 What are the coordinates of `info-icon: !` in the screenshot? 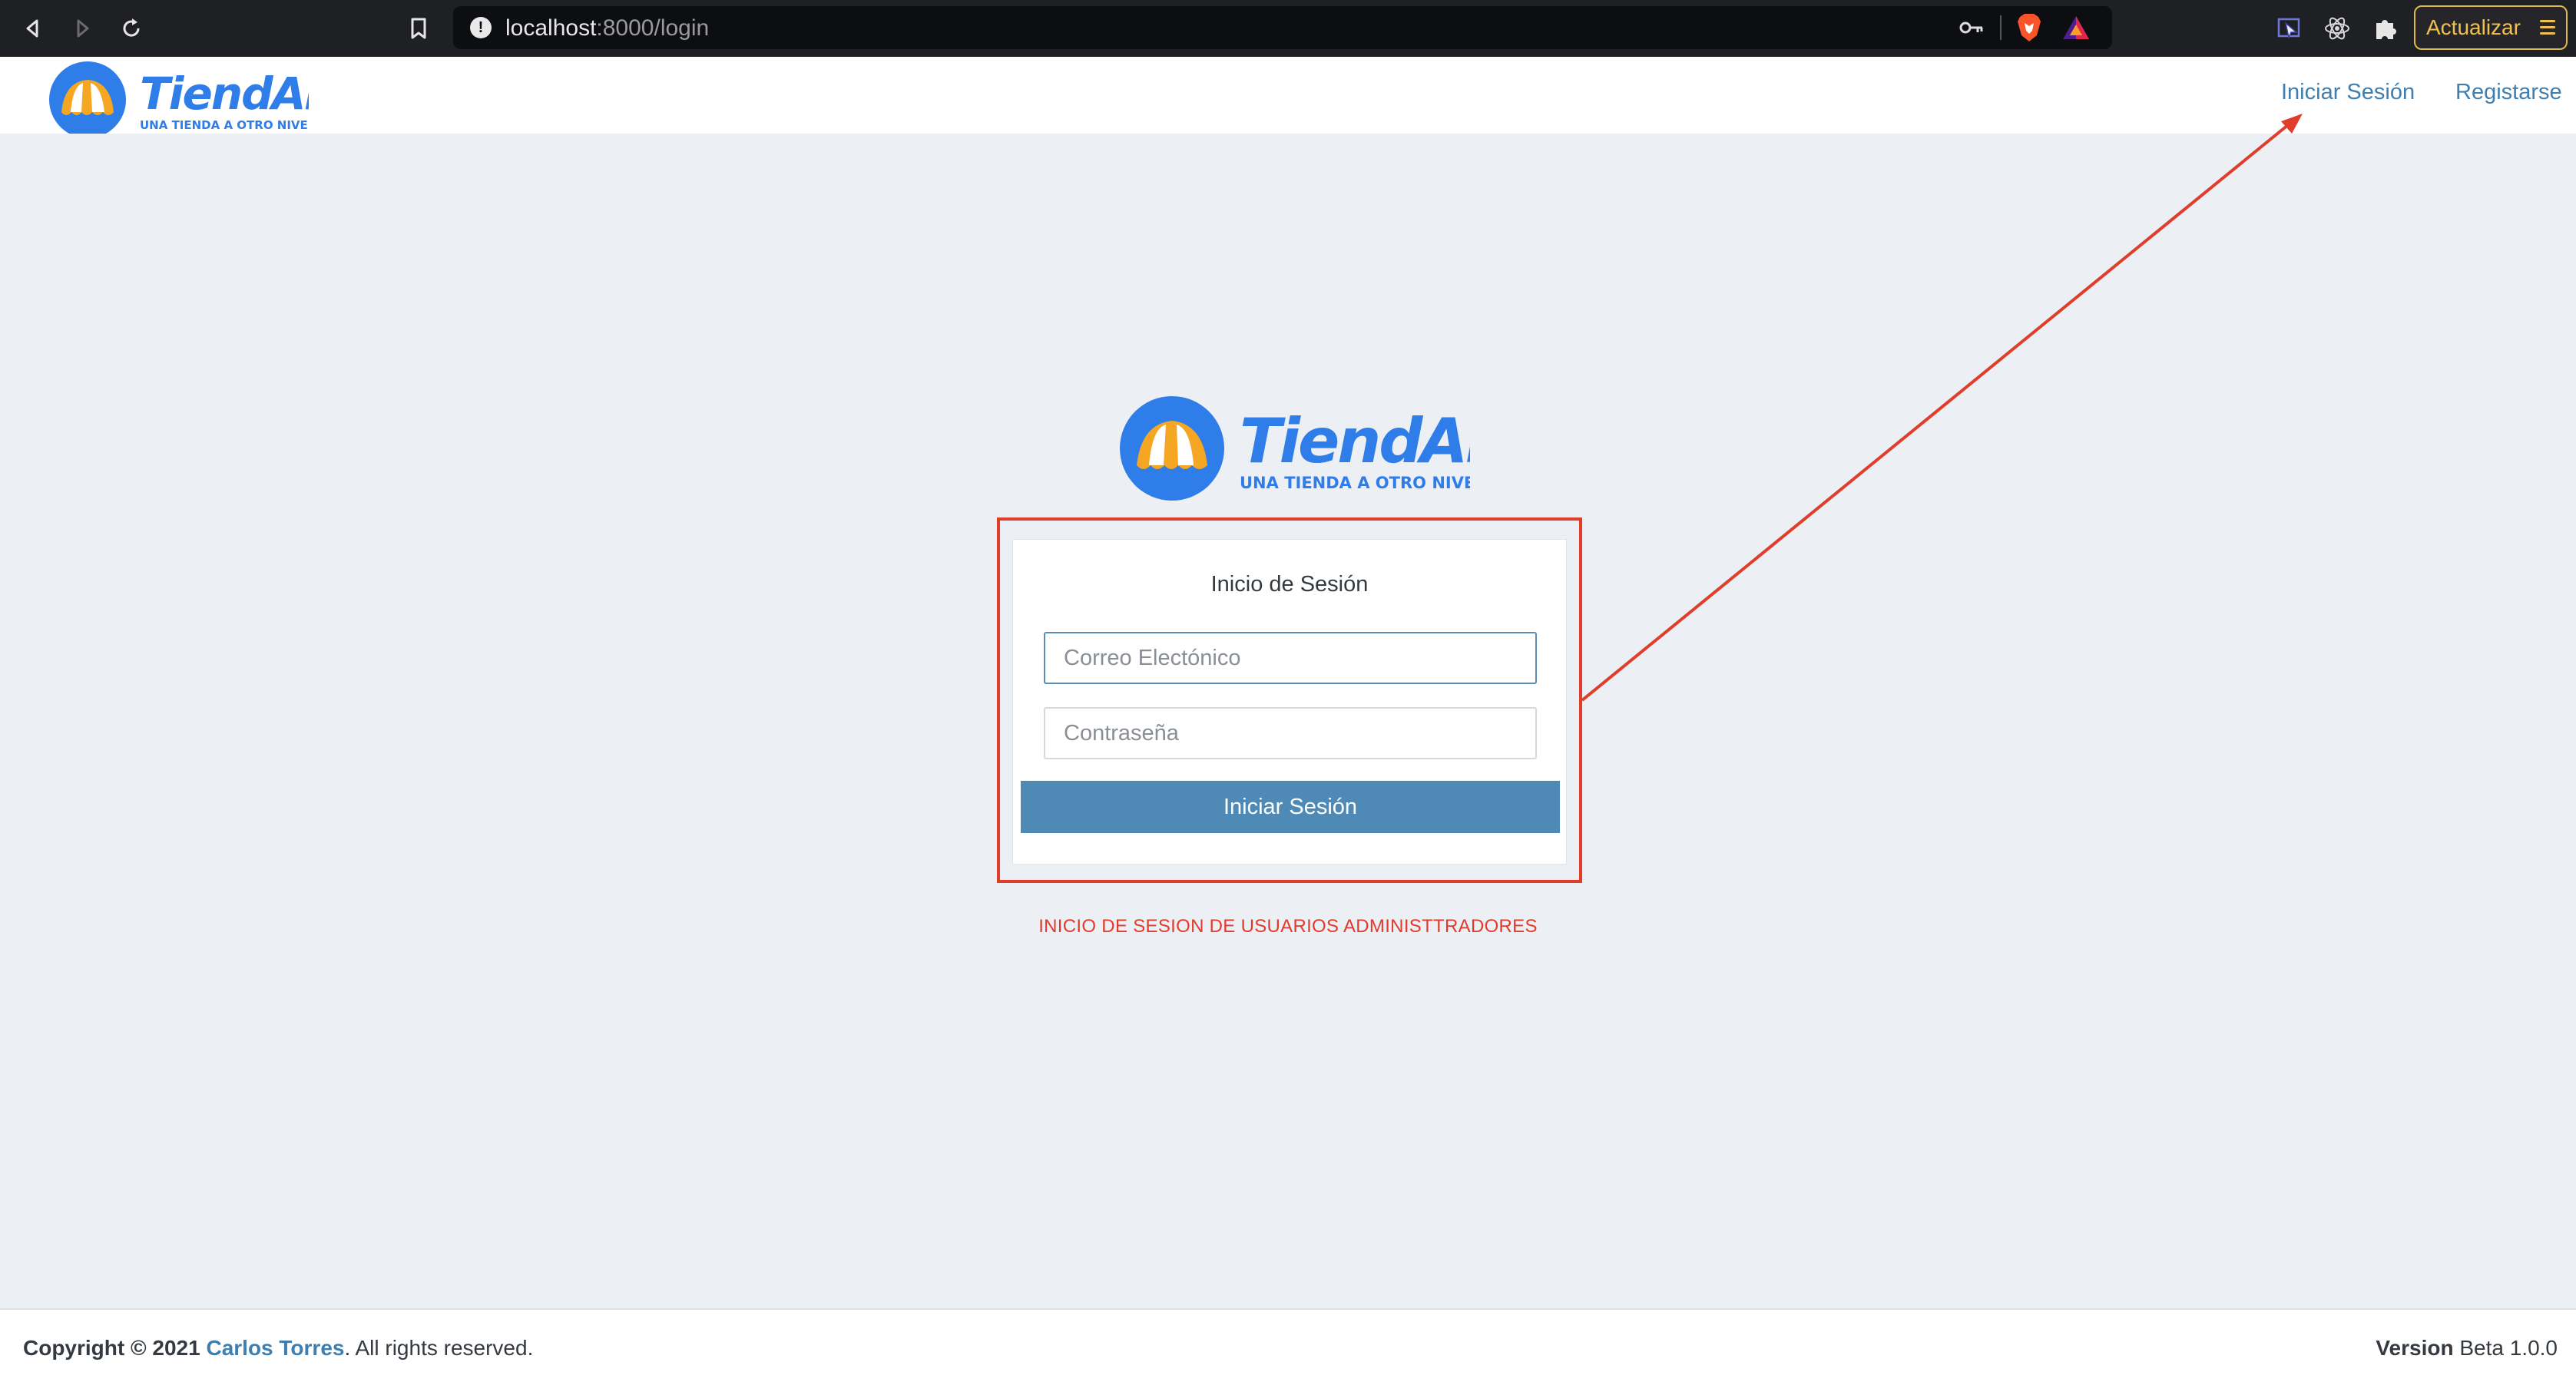 It's located at (481, 27).